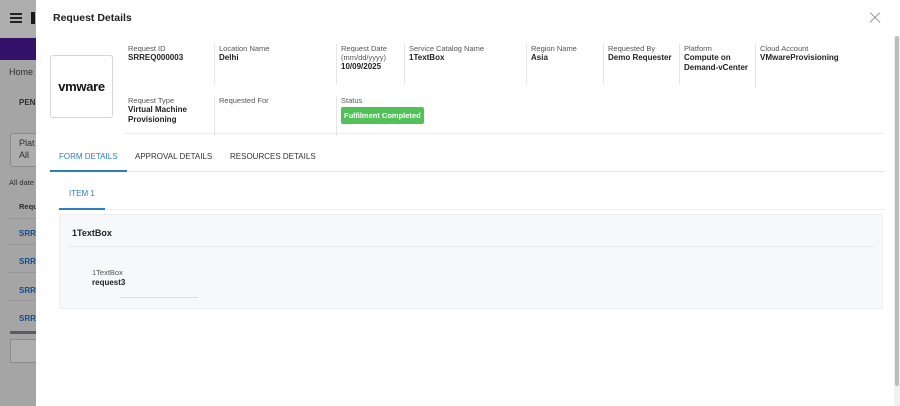  Describe the element at coordinates (244, 48) in the screenshot. I see `field-label: Location Name` at that location.